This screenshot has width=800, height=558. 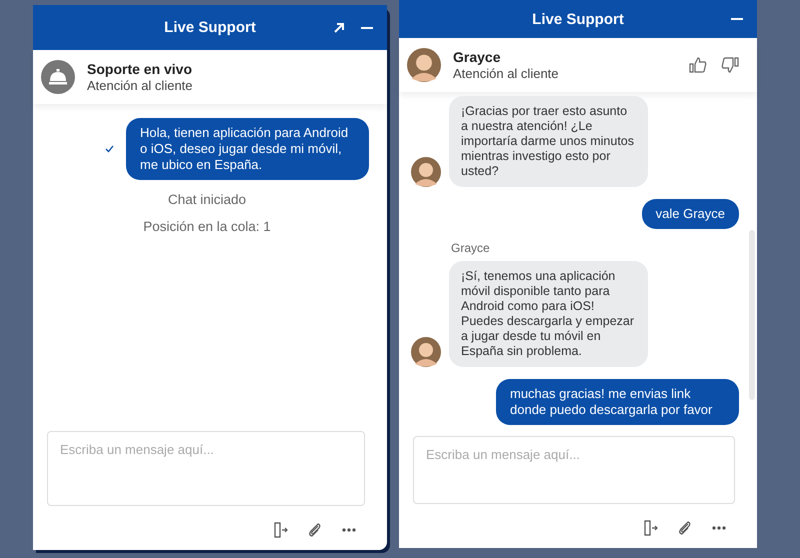 What do you see at coordinates (247, 149) in the screenshot?
I see `message-bubble: Hola, tienen aplicación para Android o iOS, deseo jugar desde mi móvil, me ubico en España.` at bounding box center [247, 149].